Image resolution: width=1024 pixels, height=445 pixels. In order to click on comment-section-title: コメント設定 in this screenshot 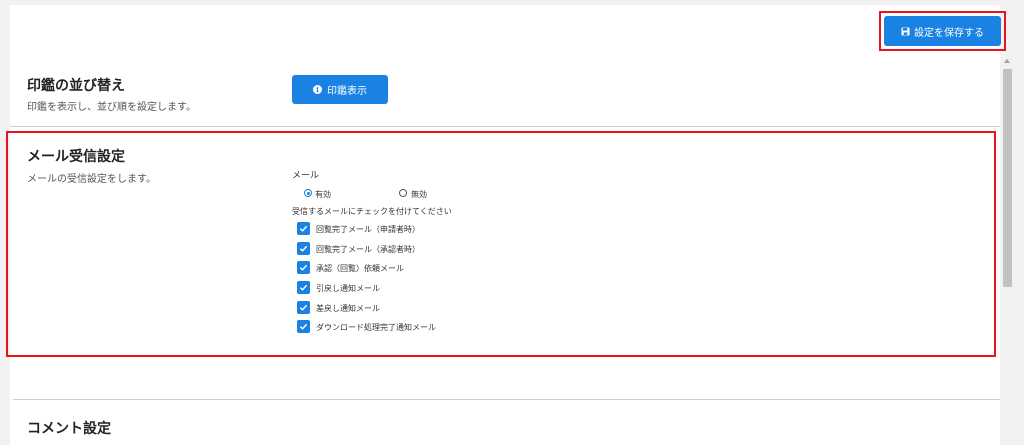, I will do `click(69, 429)`.